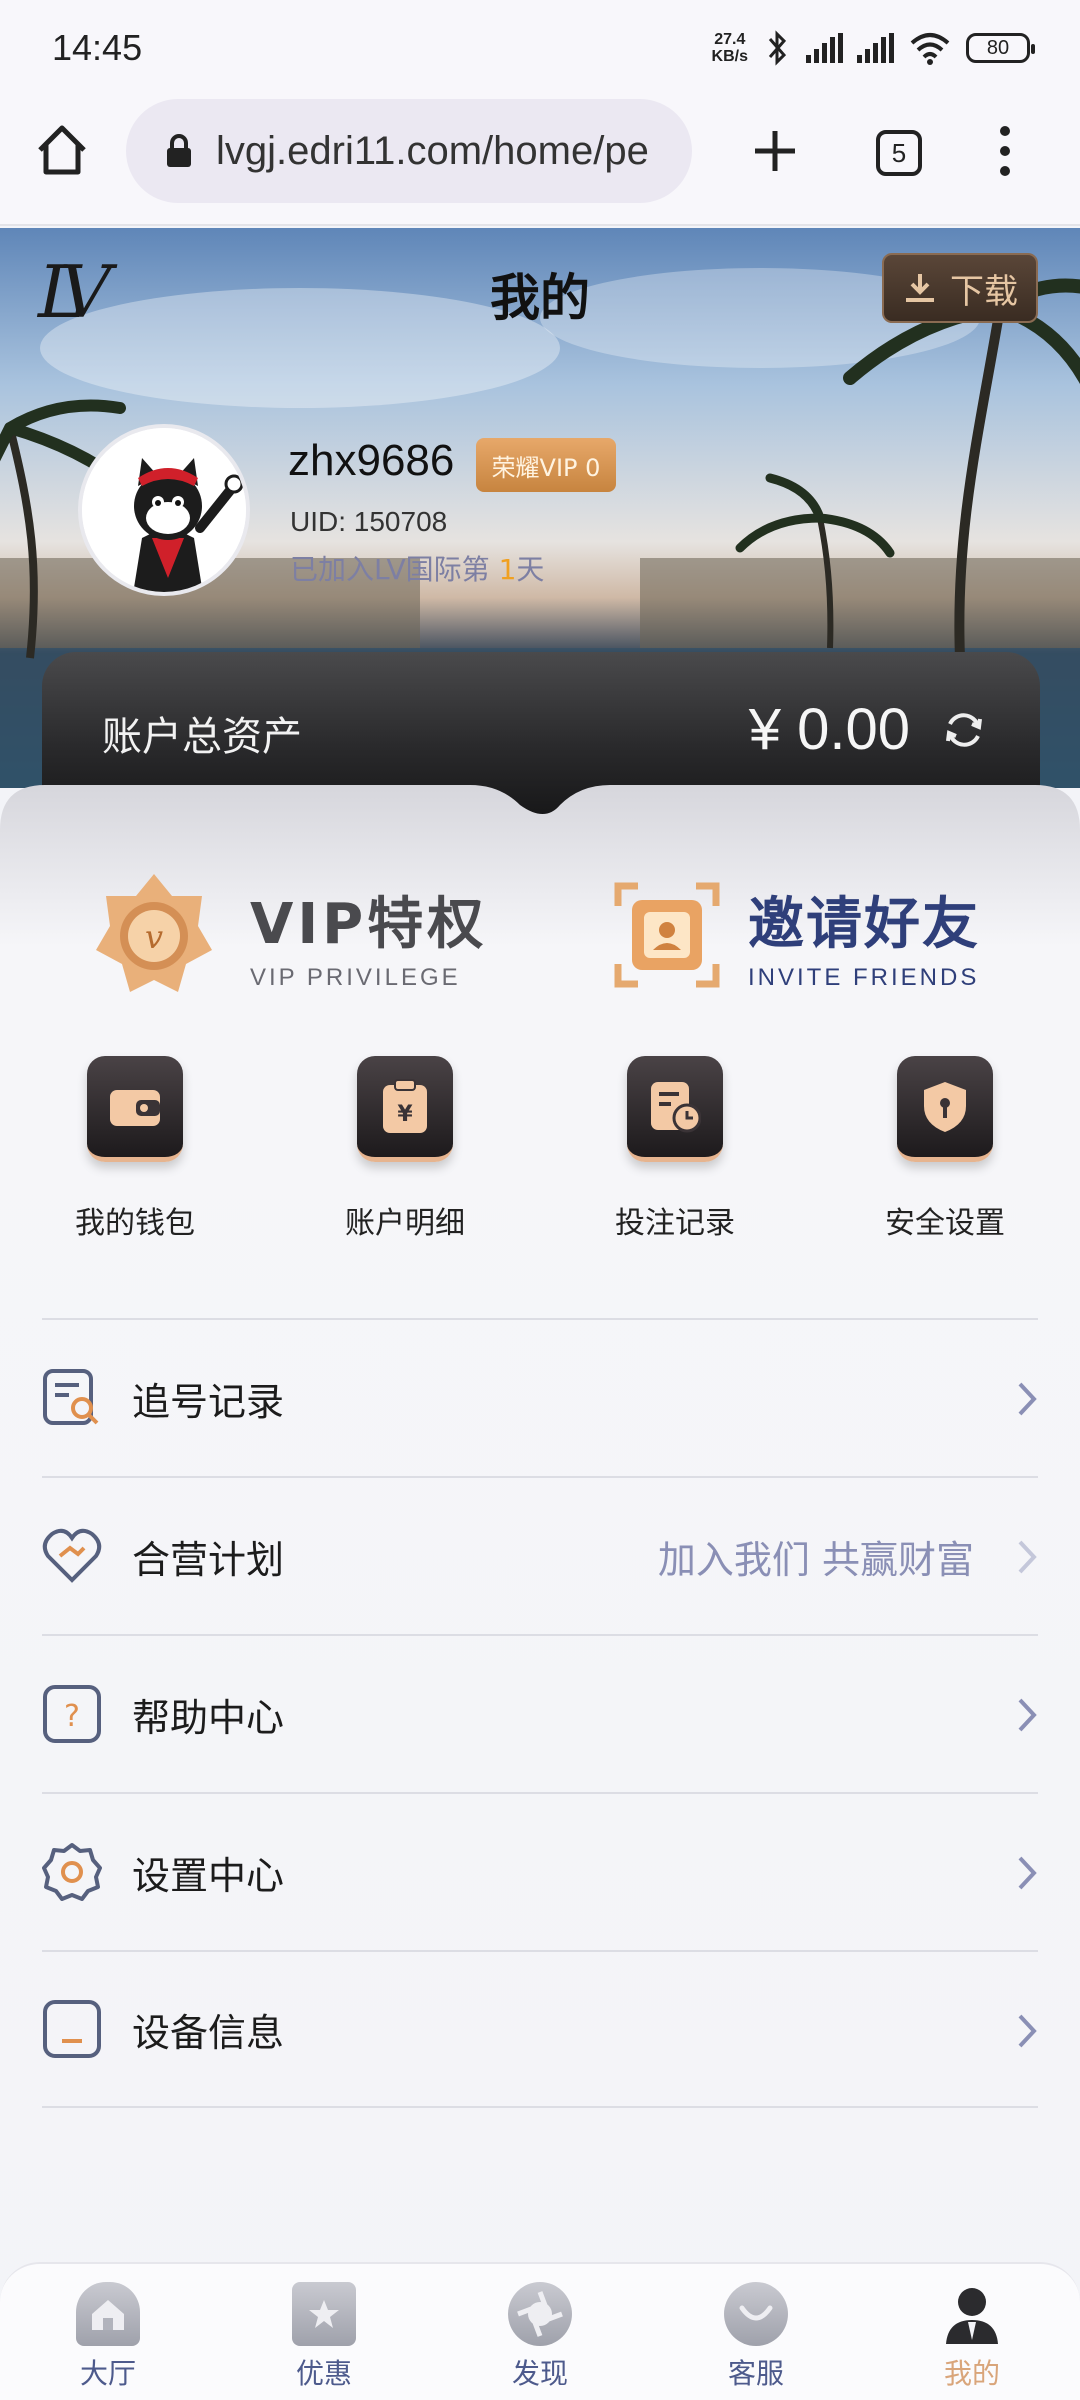  I want to click on menu-item-tracking-record: 追号记录, so click(540, 1397).